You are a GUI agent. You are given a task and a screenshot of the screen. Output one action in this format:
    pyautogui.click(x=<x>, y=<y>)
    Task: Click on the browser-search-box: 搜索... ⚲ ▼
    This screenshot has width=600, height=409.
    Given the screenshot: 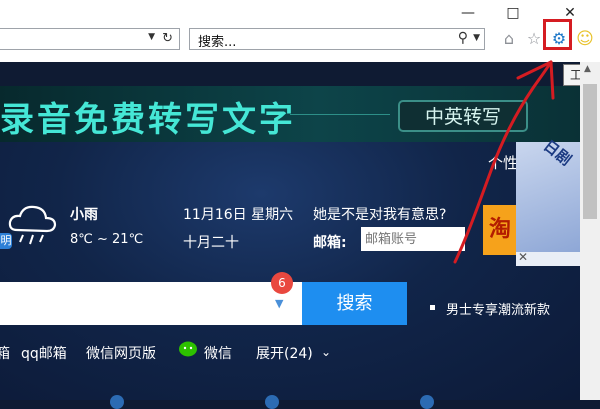 What is the action you would take?
    pyautogui.click(x=337, y=39)
    